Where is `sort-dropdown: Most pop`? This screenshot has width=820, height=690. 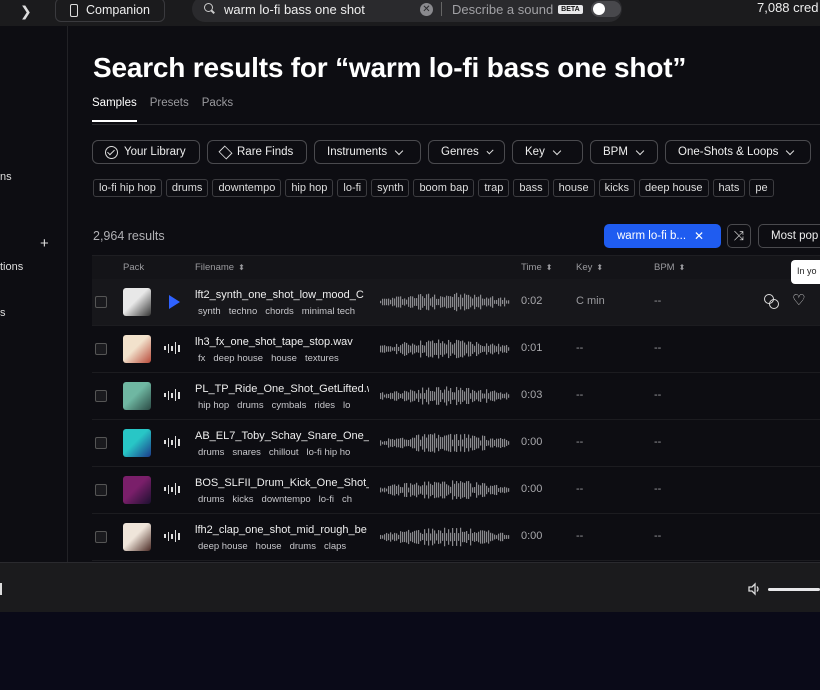
sort-dropdown: Most pop is located at coordinates (789, 236).